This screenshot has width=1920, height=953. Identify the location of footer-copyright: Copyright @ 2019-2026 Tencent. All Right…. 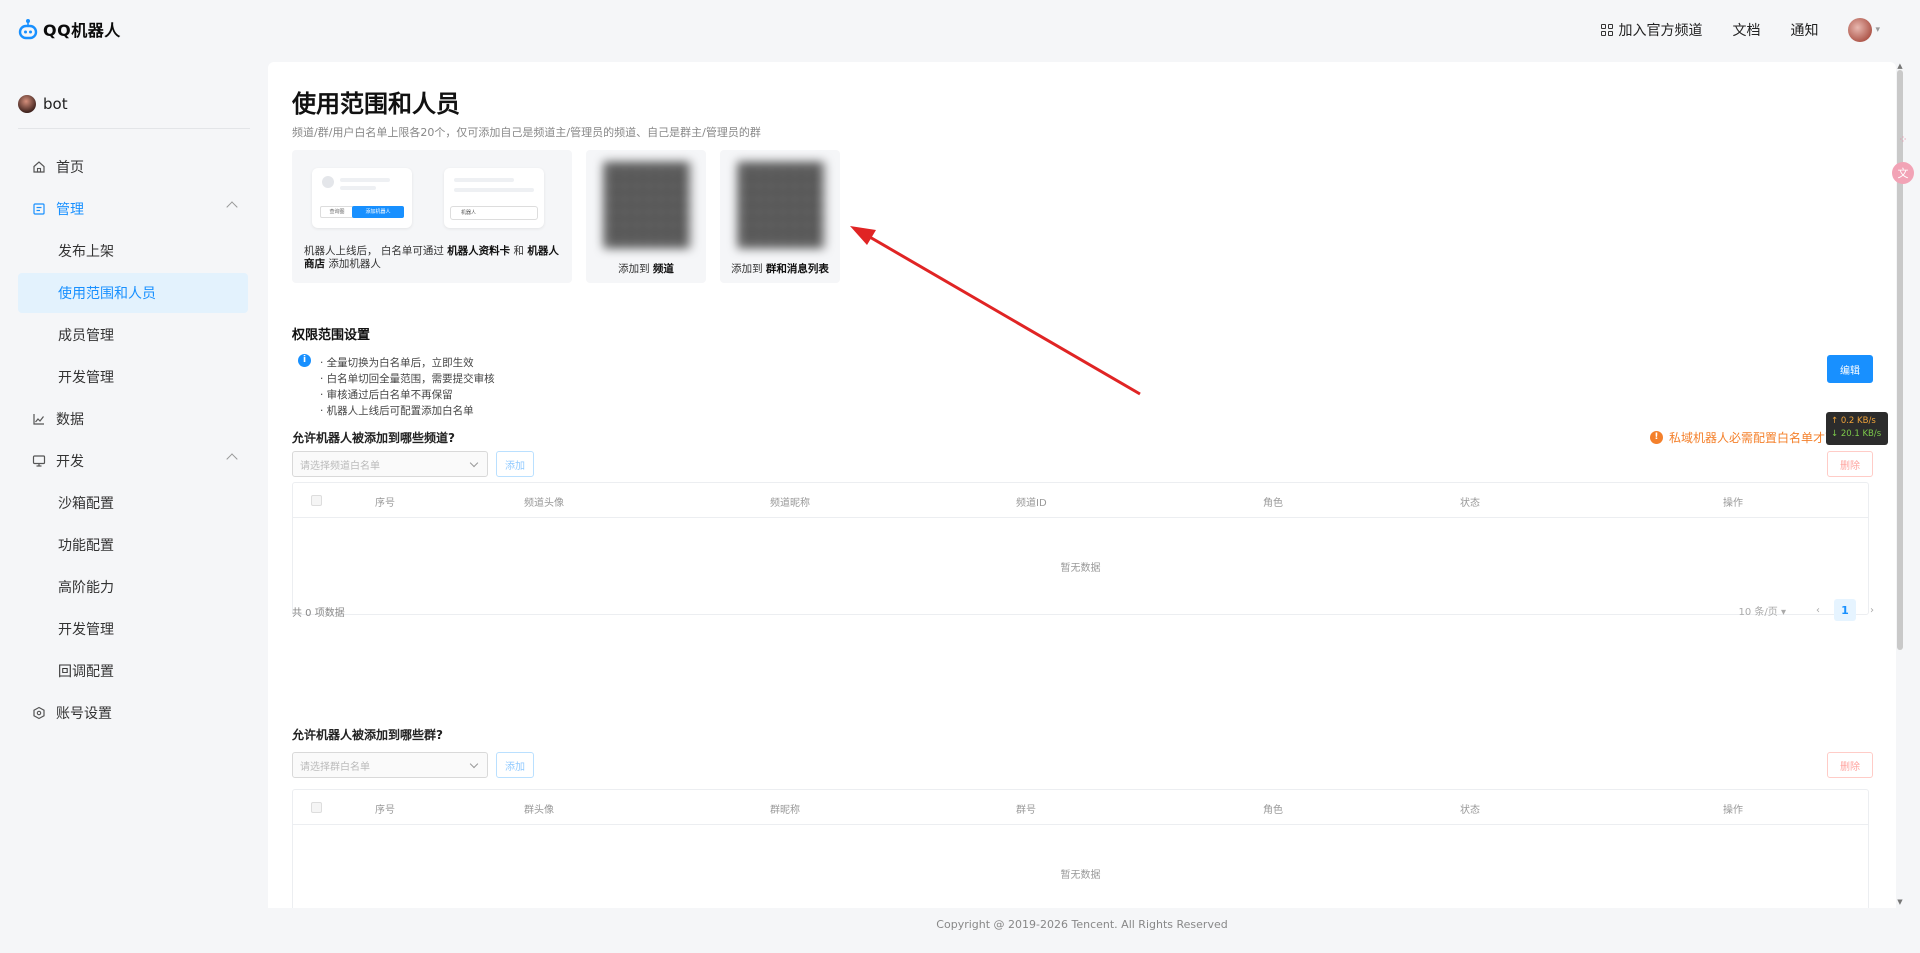
(1082, 924).